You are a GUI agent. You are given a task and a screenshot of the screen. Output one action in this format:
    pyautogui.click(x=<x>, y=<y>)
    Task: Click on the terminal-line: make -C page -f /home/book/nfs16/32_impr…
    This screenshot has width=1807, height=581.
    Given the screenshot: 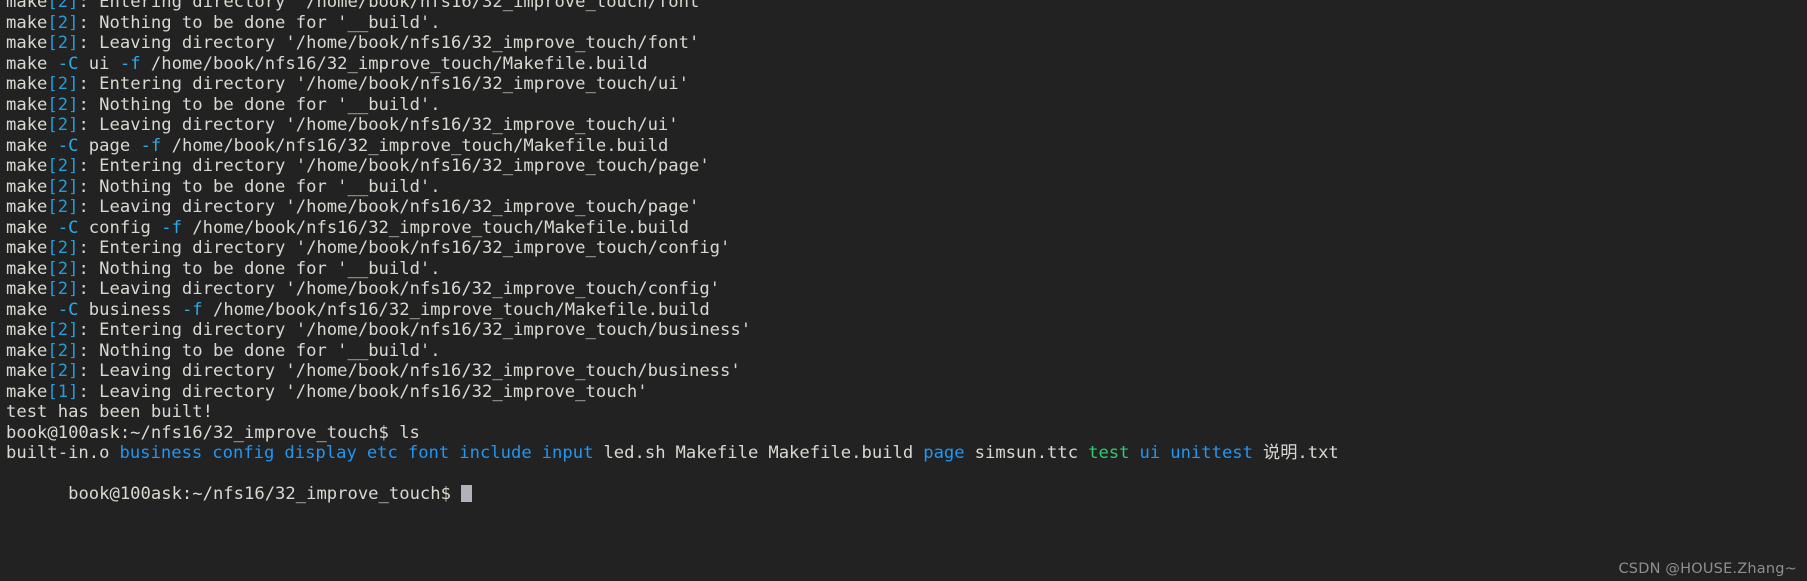 What is the action you would take?
    pyautogui.click(x=906, y=146)
    